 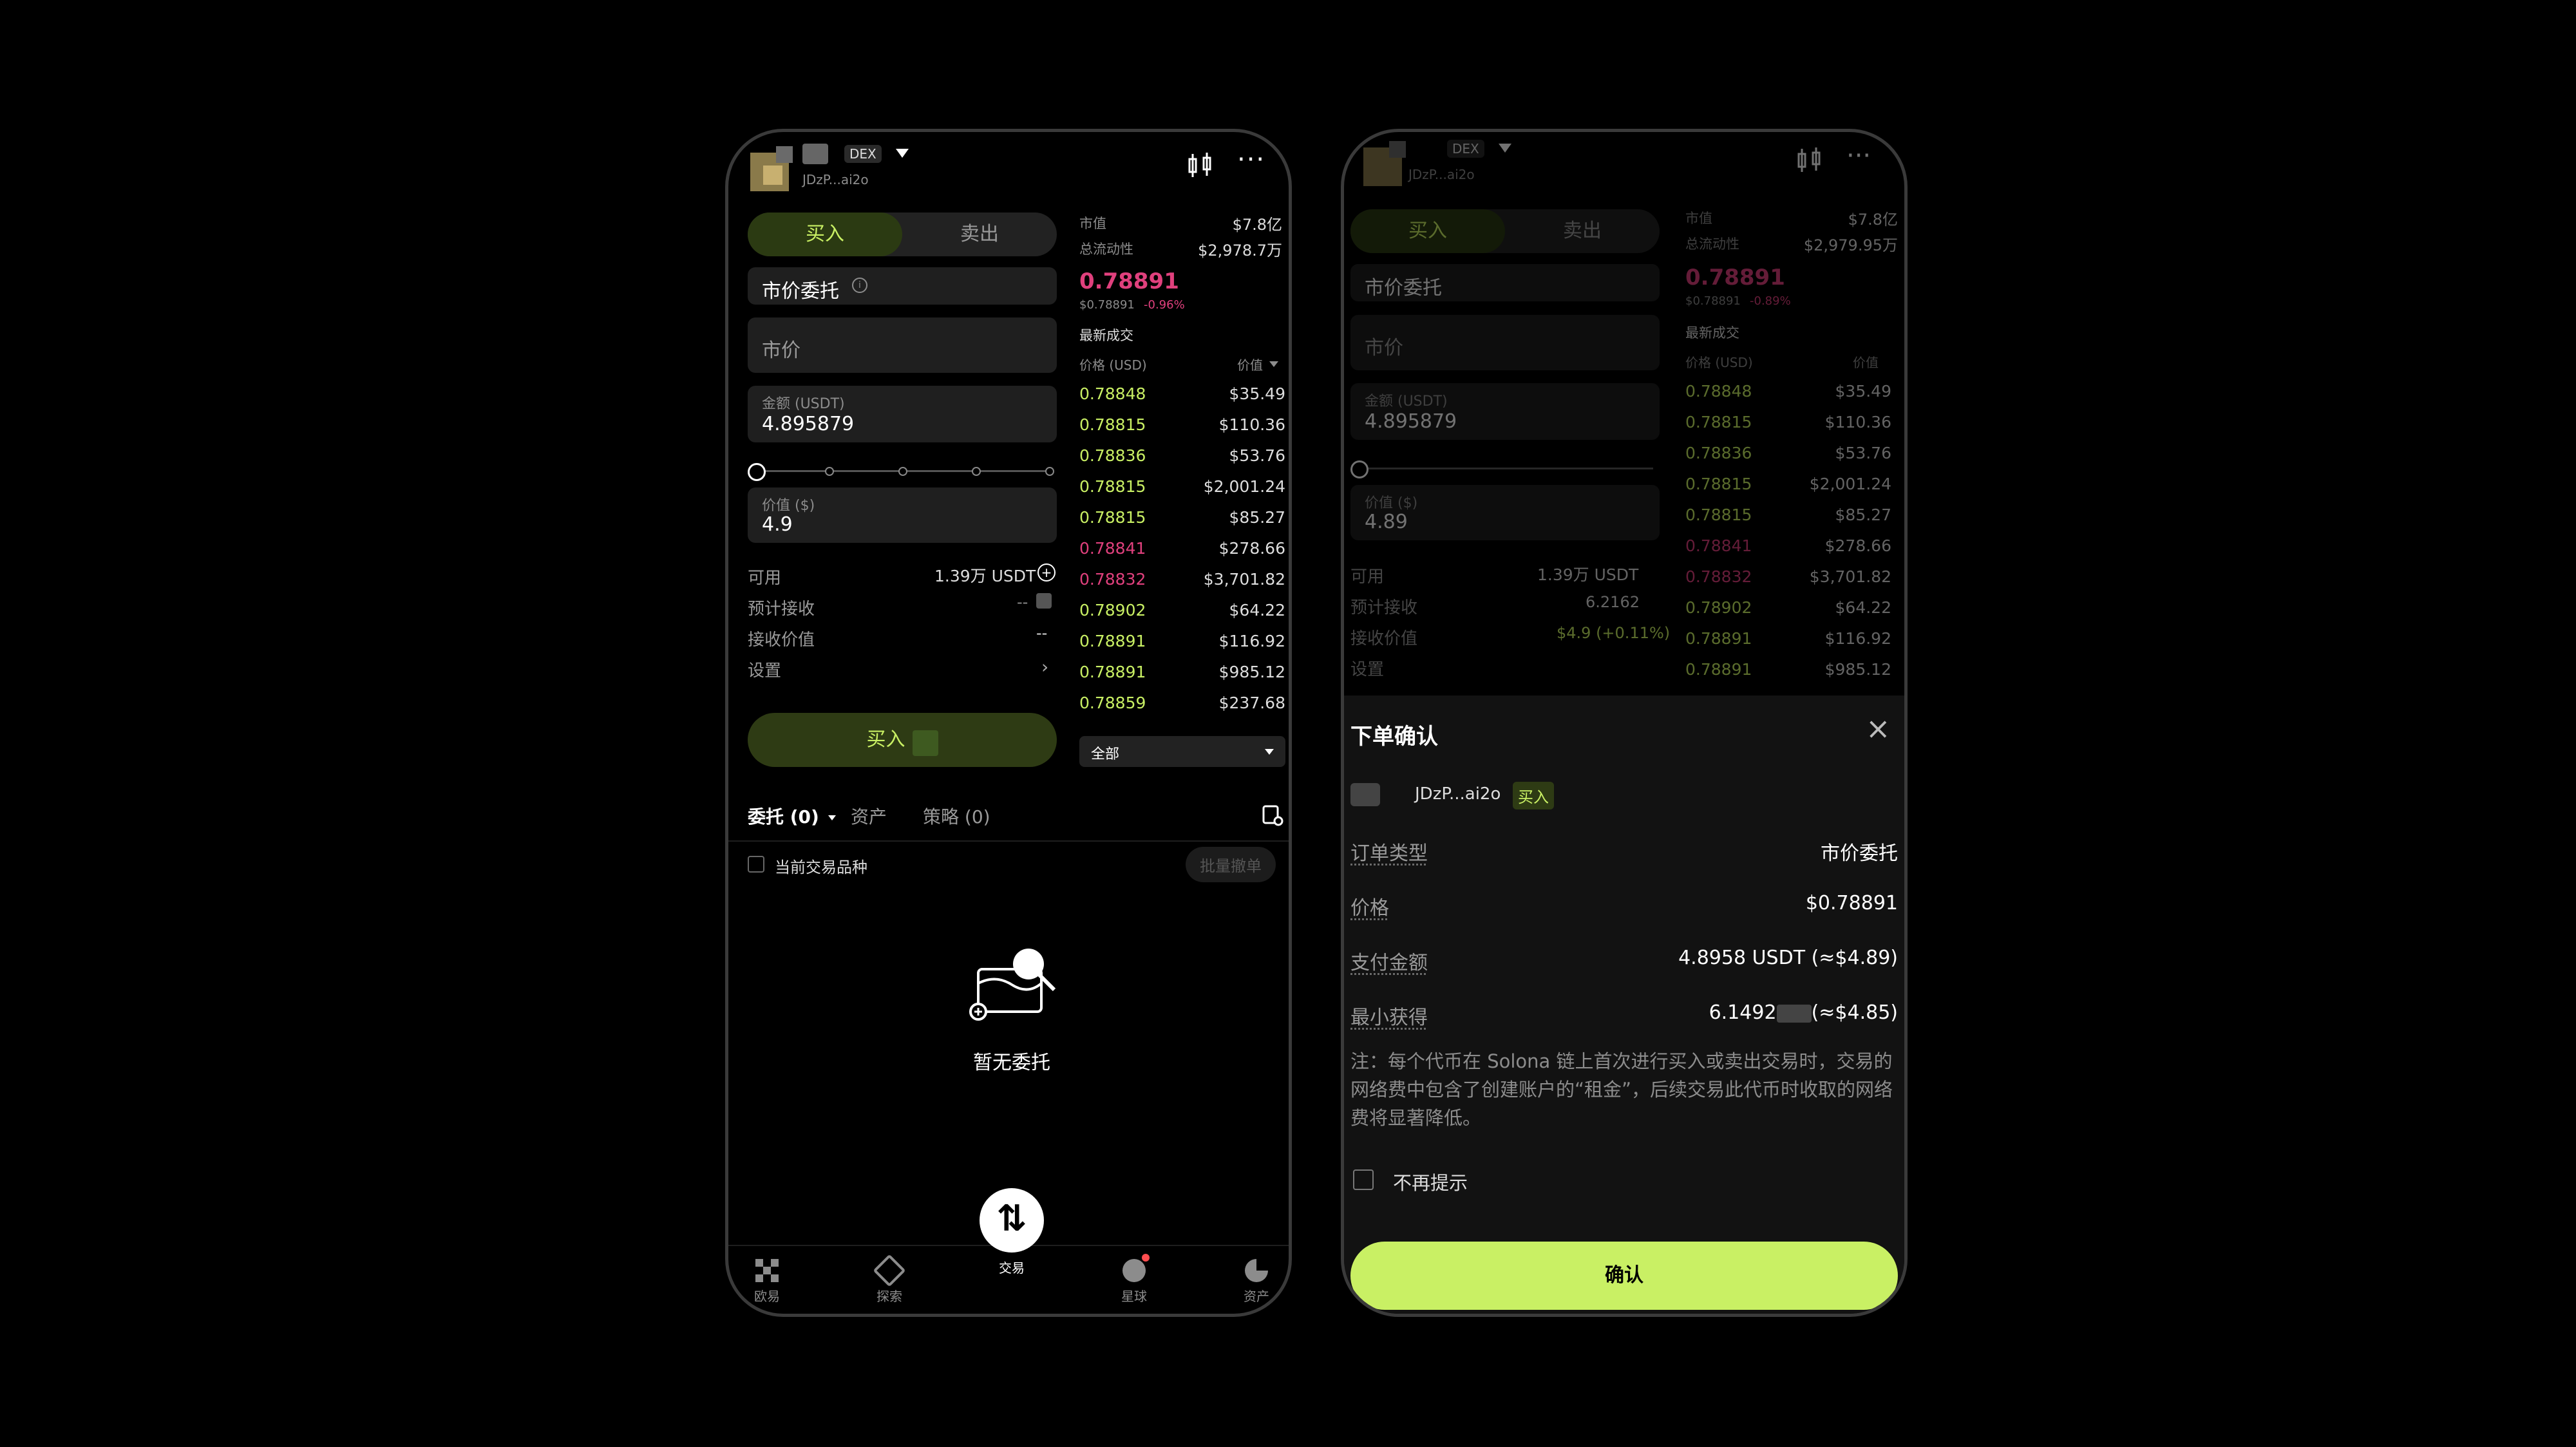 What do you see at coordinates (956, 816) in the screenshot?
I see `tab-strategy: 策略 (0)` at bounding box center [956, 816].